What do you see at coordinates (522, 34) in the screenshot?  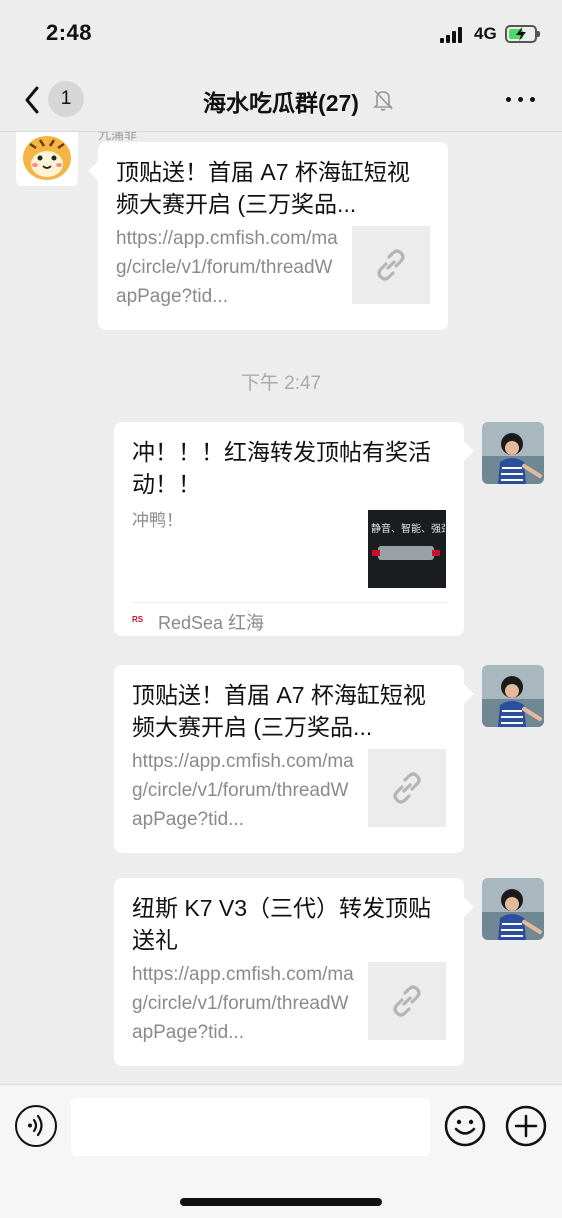 I see `battery-icon` at bounding box center [522, 34].